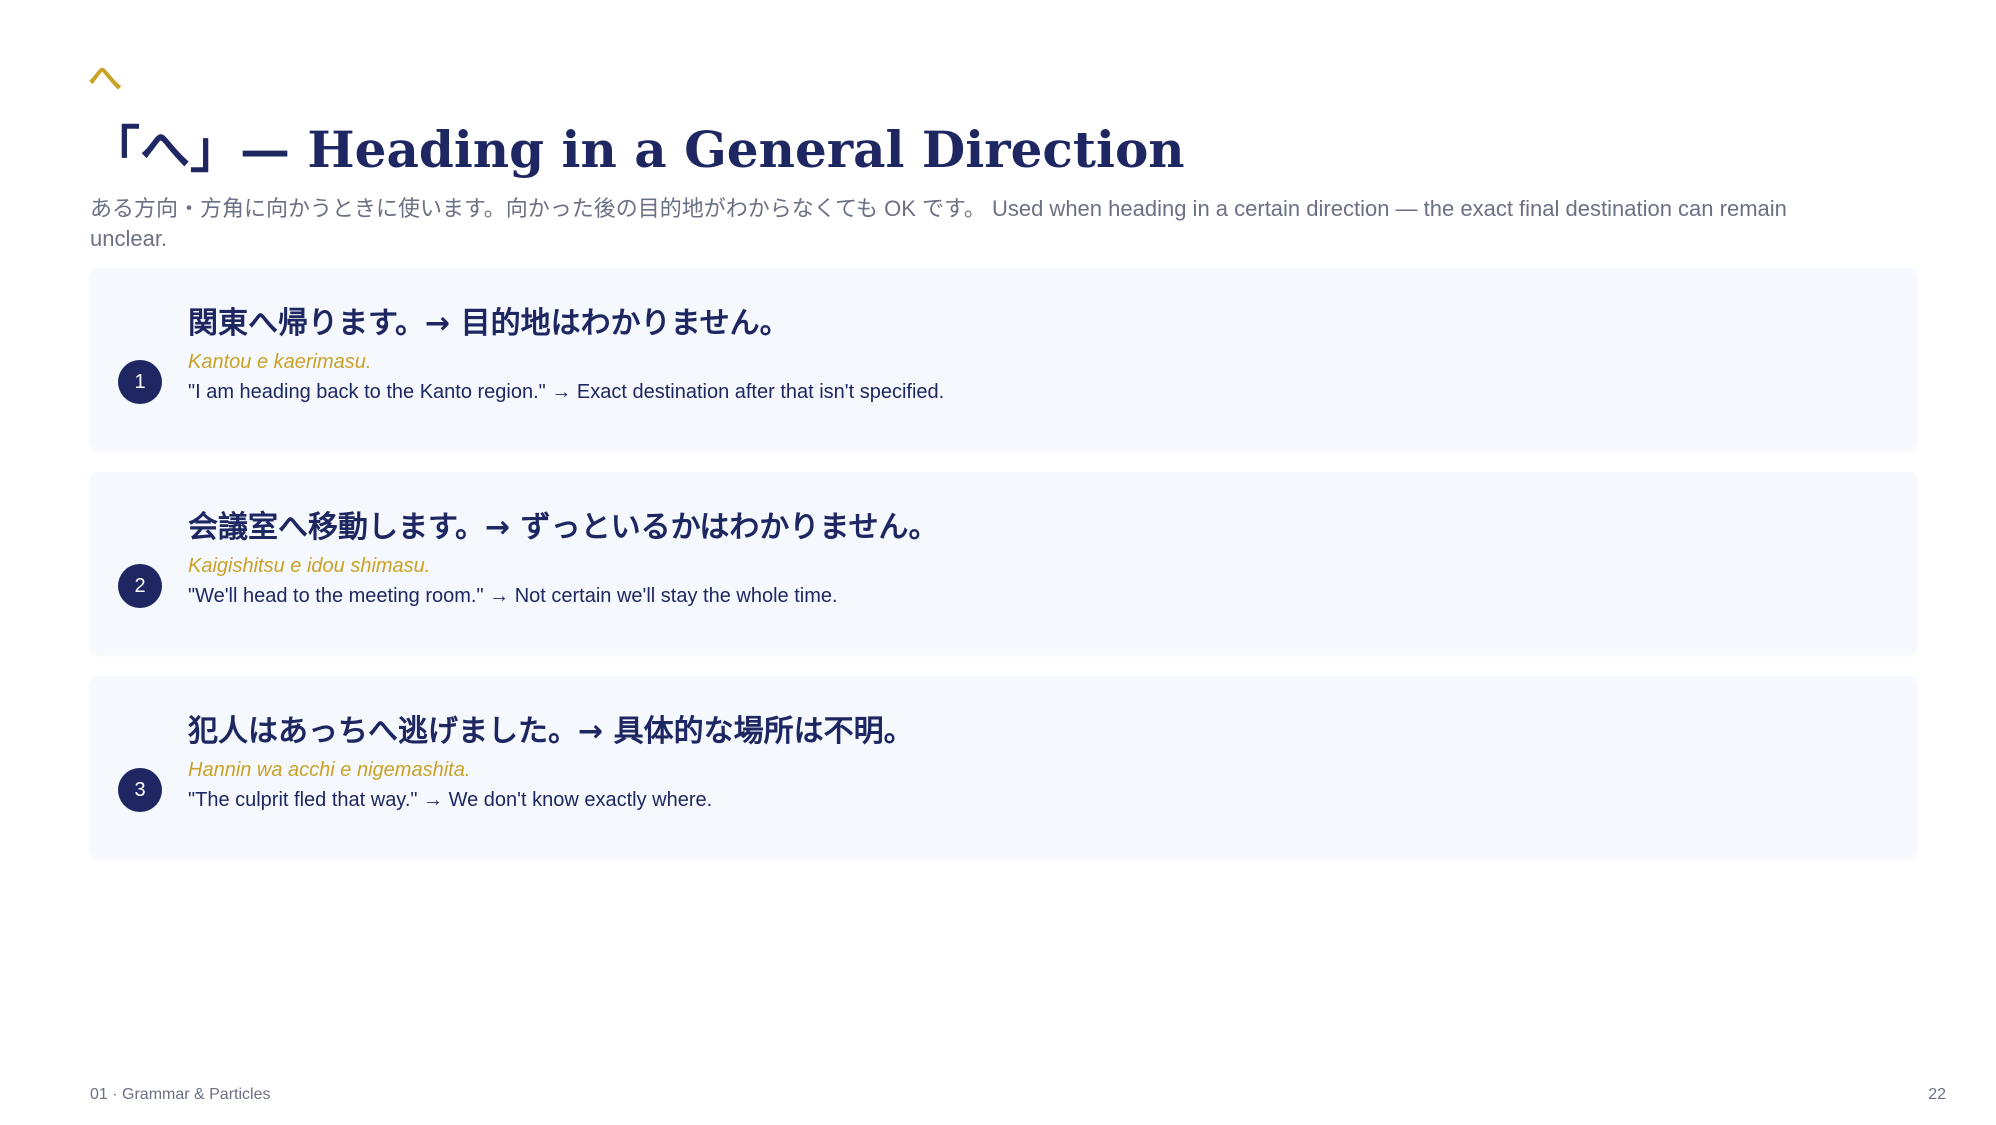 This screenshot has height=1125, width=1996. I want to click on example-japanese: 関東へ帰ります。→ 目的地はわかりません。, so click(489, 323).